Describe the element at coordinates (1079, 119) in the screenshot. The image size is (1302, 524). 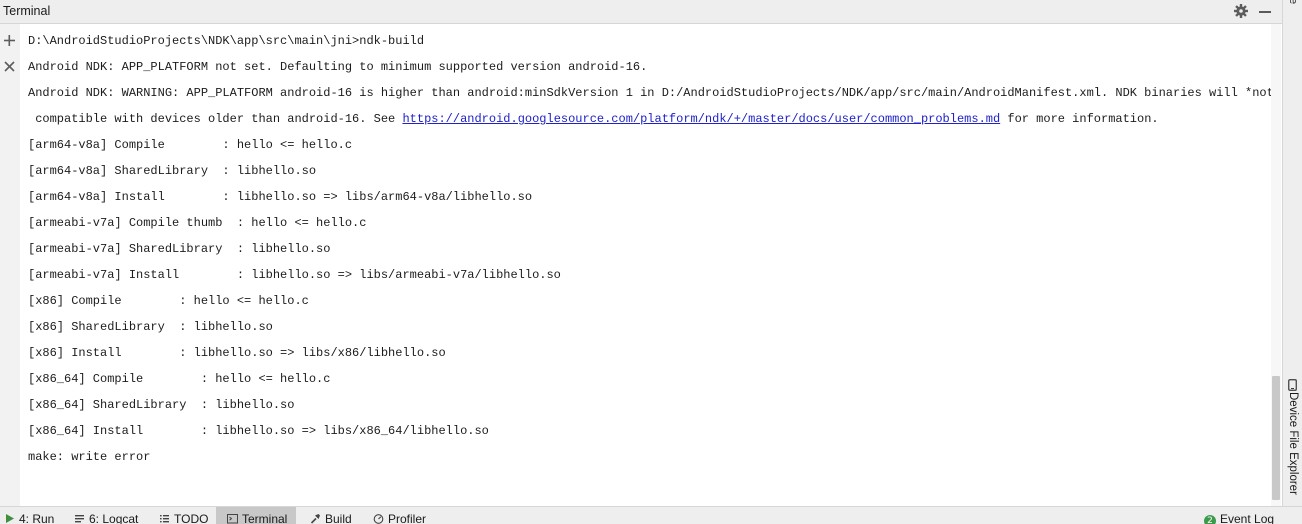
I see `terminal-line-suffix: for more information.` at that location.